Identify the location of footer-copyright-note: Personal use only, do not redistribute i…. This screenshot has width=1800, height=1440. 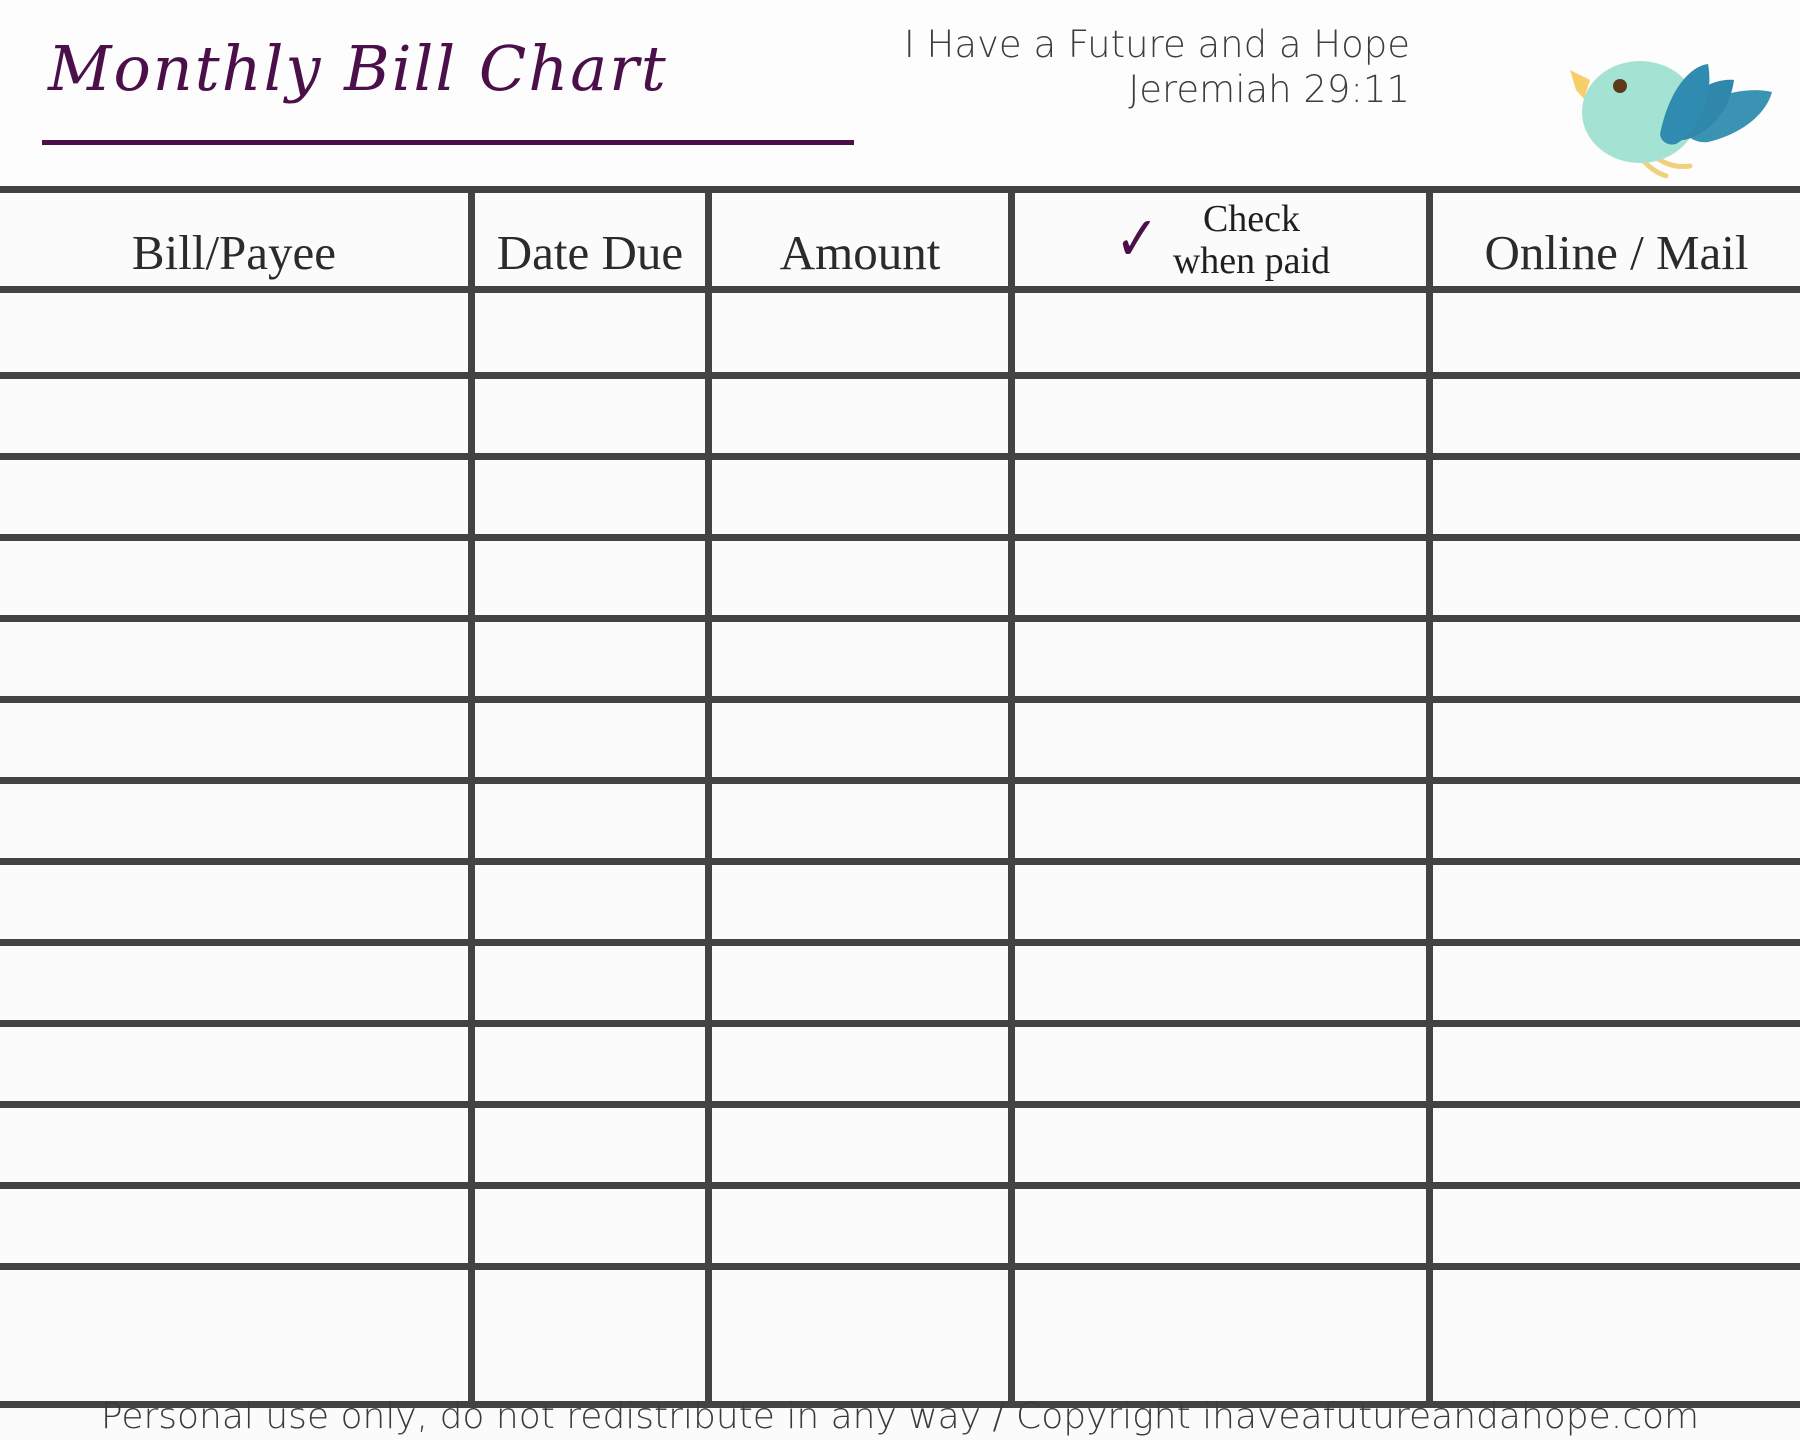
(900, 1416).